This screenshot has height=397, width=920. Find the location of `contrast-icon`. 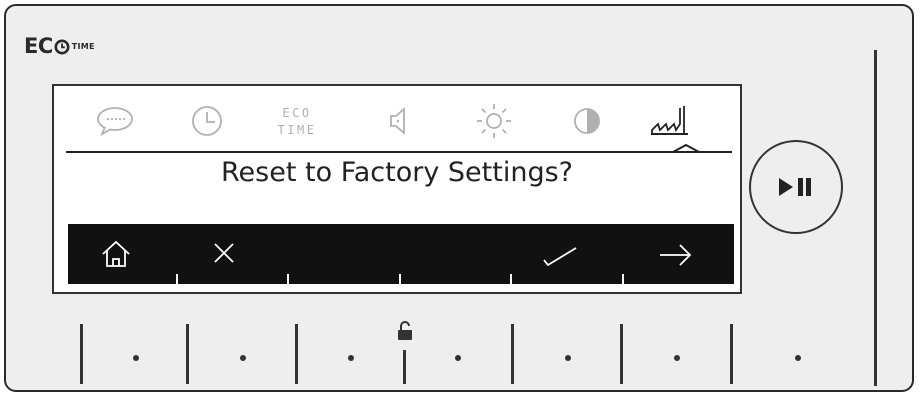

contrast-icon is located at coordinates (587, 121).